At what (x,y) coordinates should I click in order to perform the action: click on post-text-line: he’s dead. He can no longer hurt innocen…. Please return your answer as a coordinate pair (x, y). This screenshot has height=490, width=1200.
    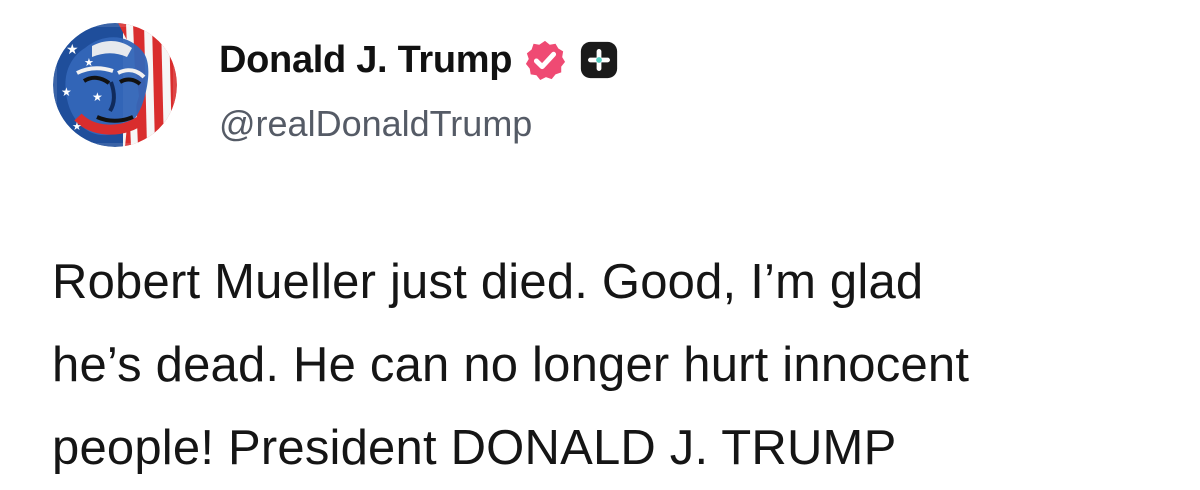
    Looking at the image, I should click on (511, 365).